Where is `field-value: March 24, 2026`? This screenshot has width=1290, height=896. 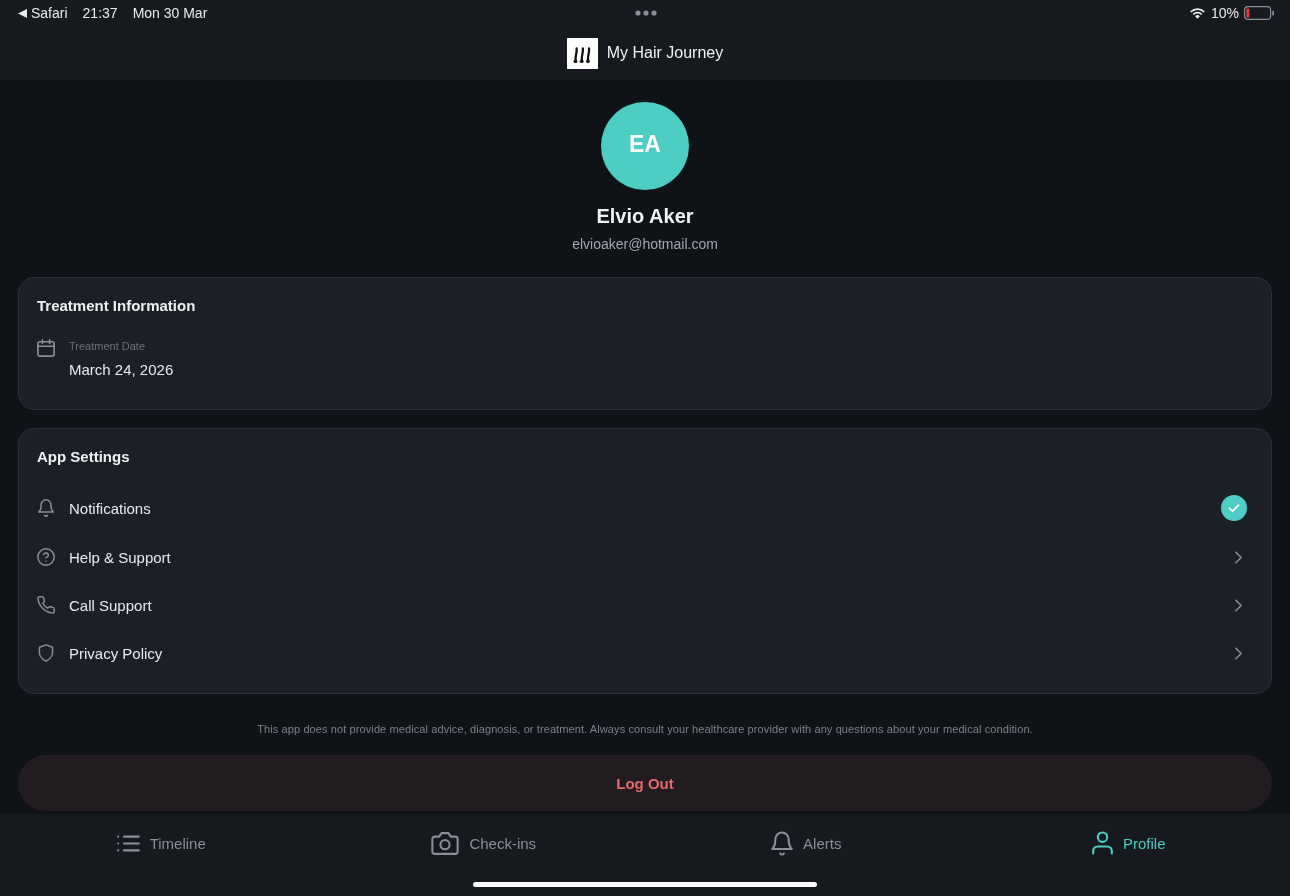 field-value: March 24, 2026 is located at coordinates (121, 370).